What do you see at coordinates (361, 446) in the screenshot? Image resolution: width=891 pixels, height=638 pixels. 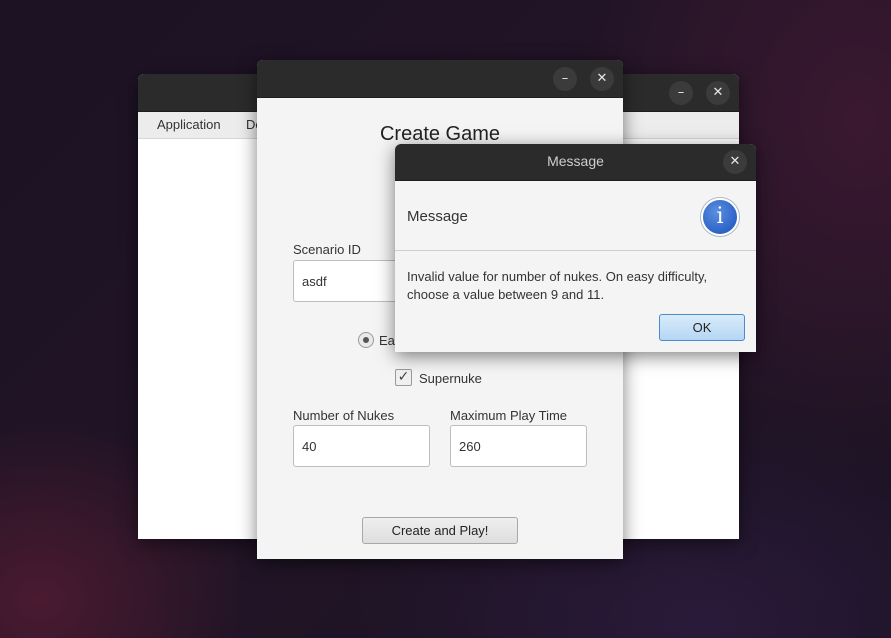 I see `nukes-input: 40` at bounding box center [361, 446].